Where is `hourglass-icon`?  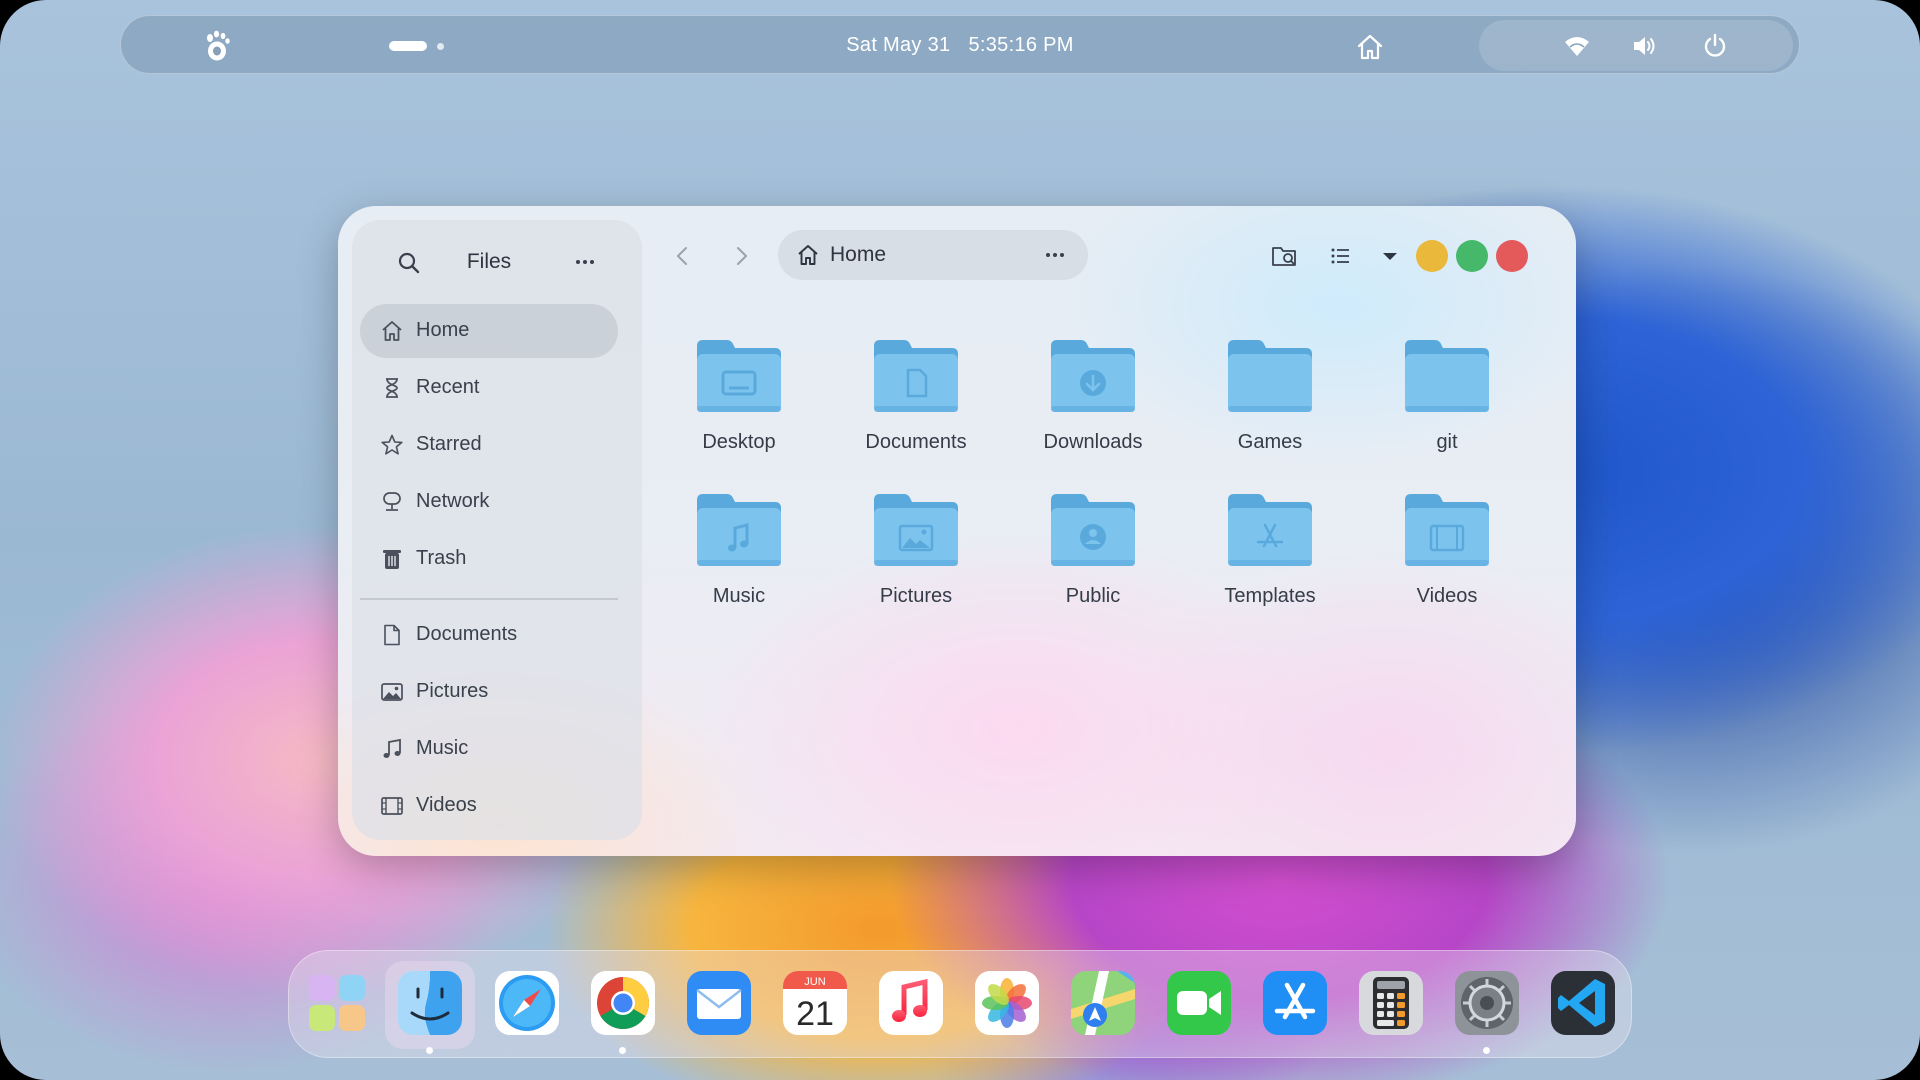
hourglass-icon is located at coordinates (392, 388).